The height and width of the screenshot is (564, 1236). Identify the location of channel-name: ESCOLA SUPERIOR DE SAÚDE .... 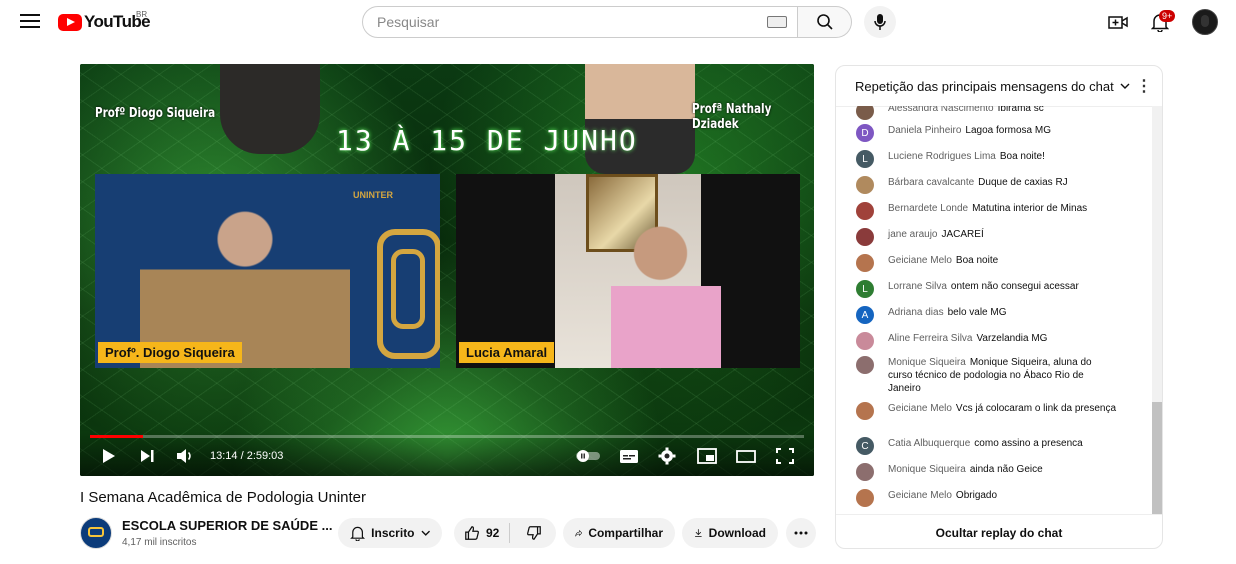
(227, 525).